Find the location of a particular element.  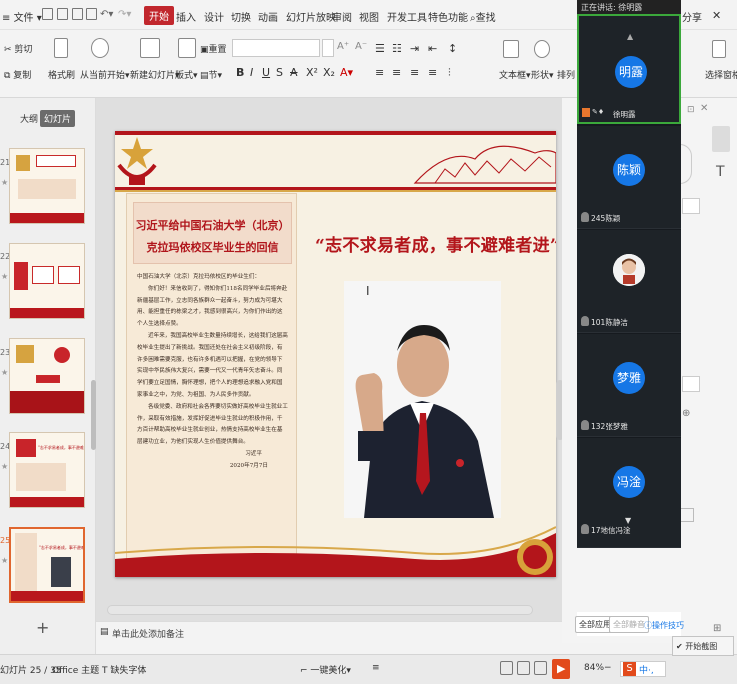

font-shrink-icon: A⁻ is located at coordinates (361, 46).